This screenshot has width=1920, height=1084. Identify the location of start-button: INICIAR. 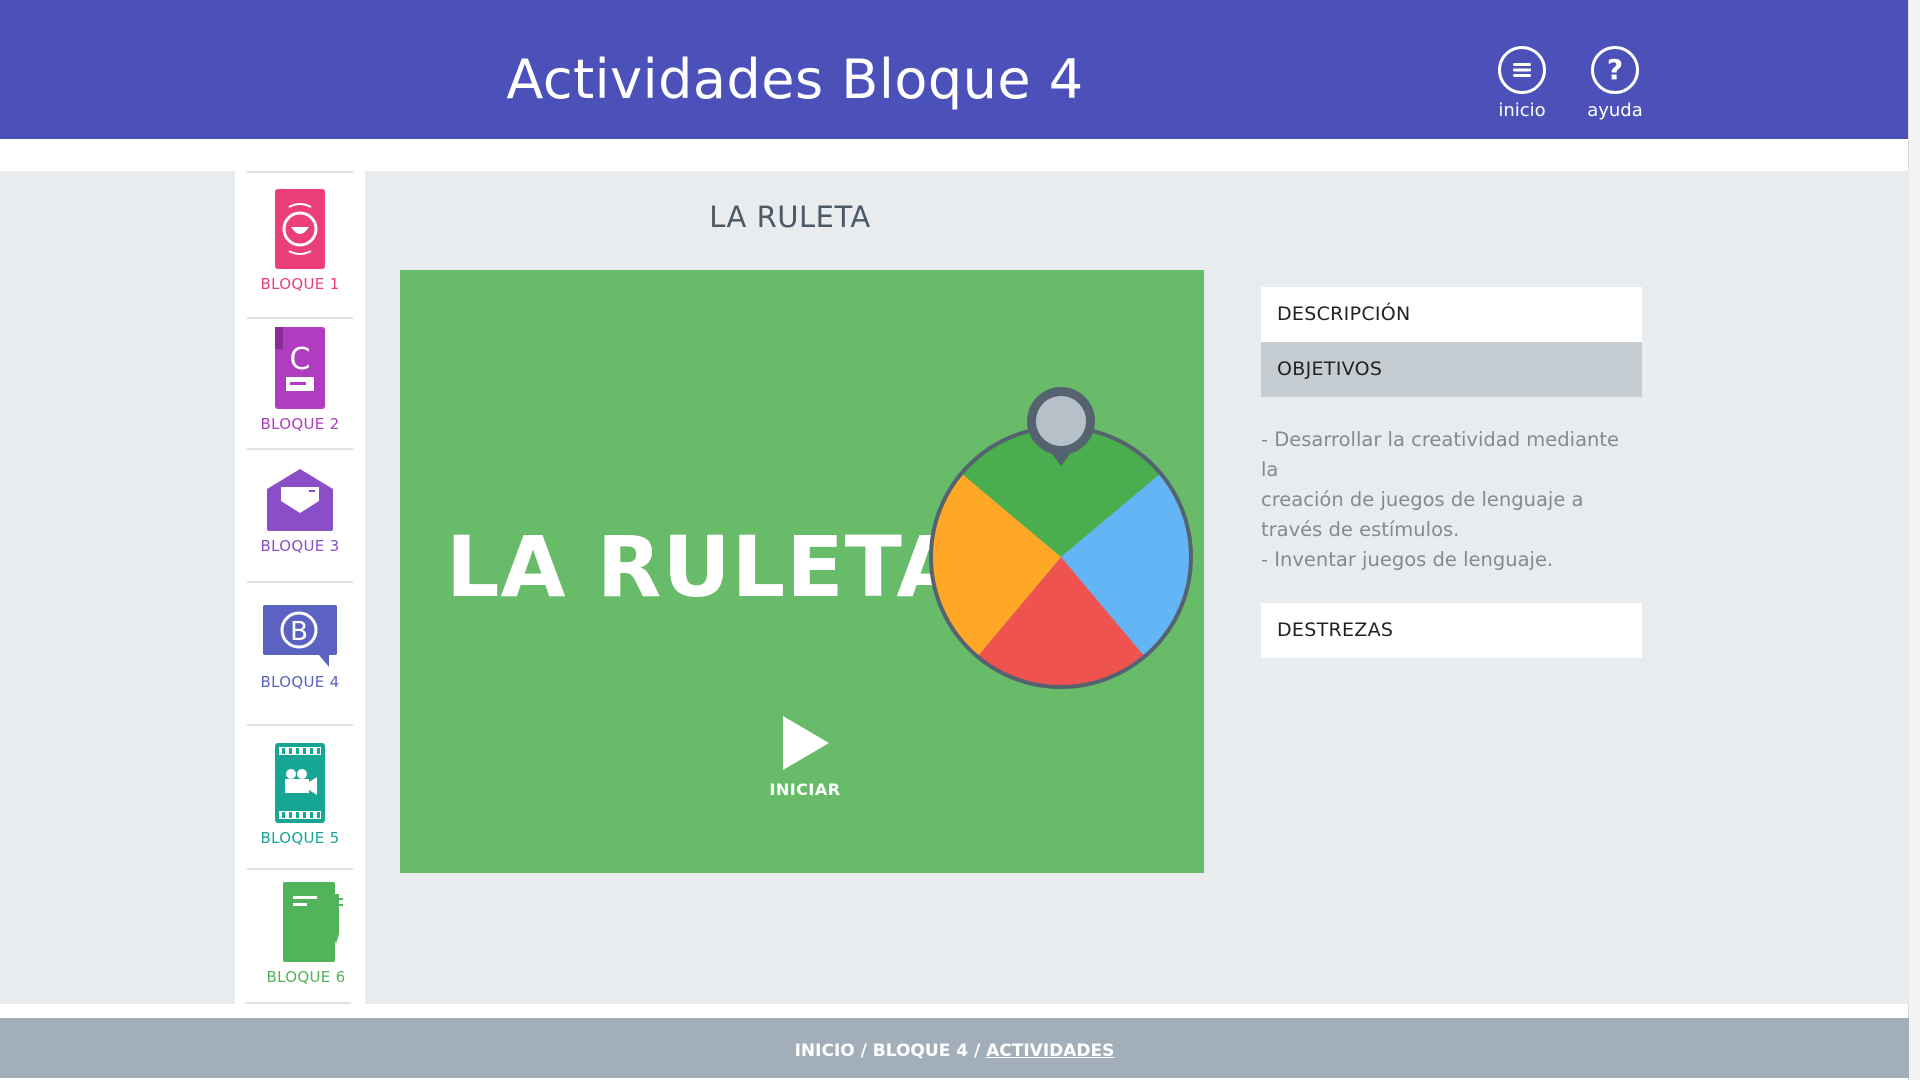
(805, 756).